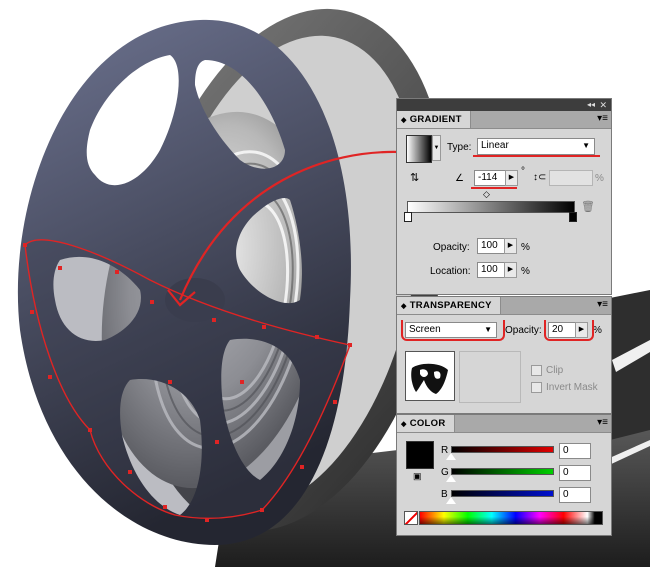  Describe the element at coordinates (502, 449) in the screenshot. I see `r-slider` at that location.